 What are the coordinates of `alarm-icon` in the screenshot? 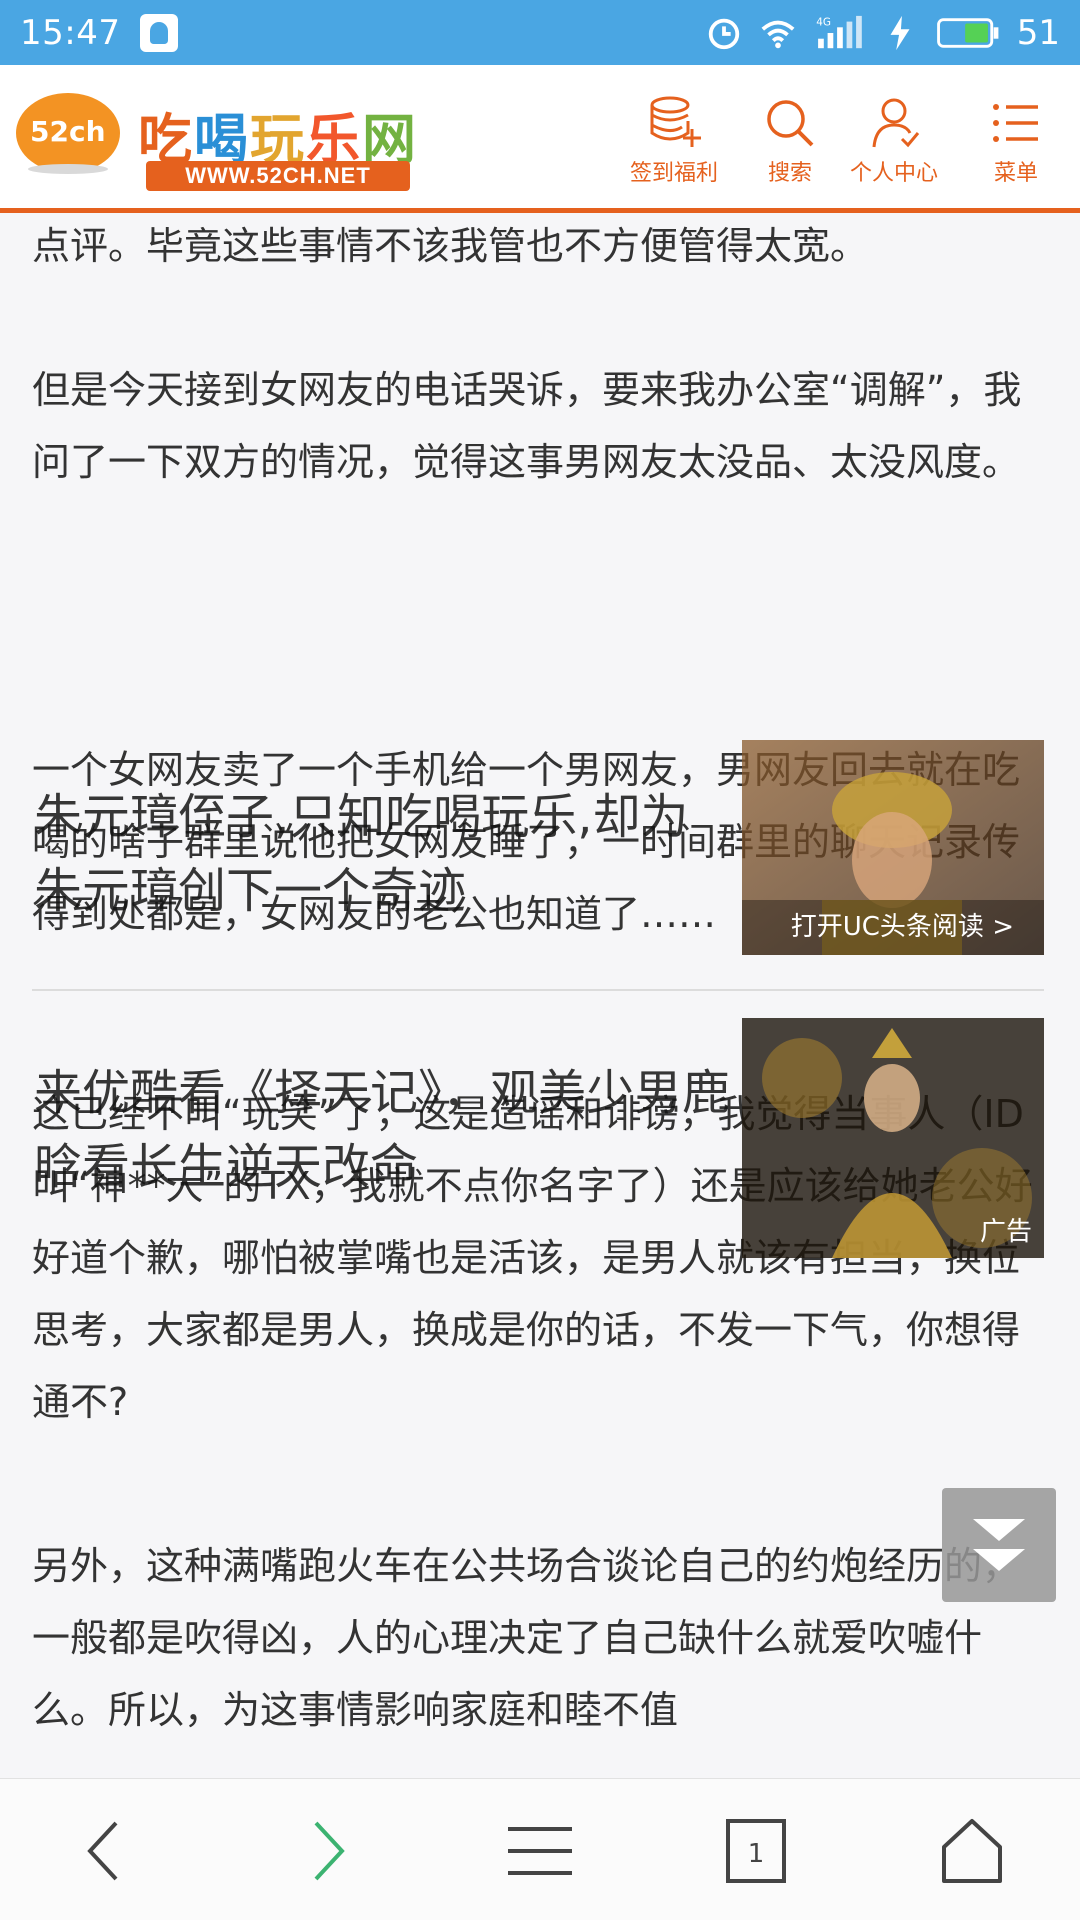 It's located at (723, 33).